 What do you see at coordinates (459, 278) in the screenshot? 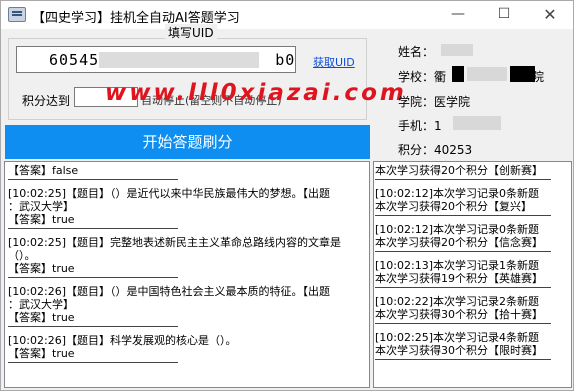
I see `record-line: 本次学习获得19个积分【英雄赛】` at bounding box center [459, 278].